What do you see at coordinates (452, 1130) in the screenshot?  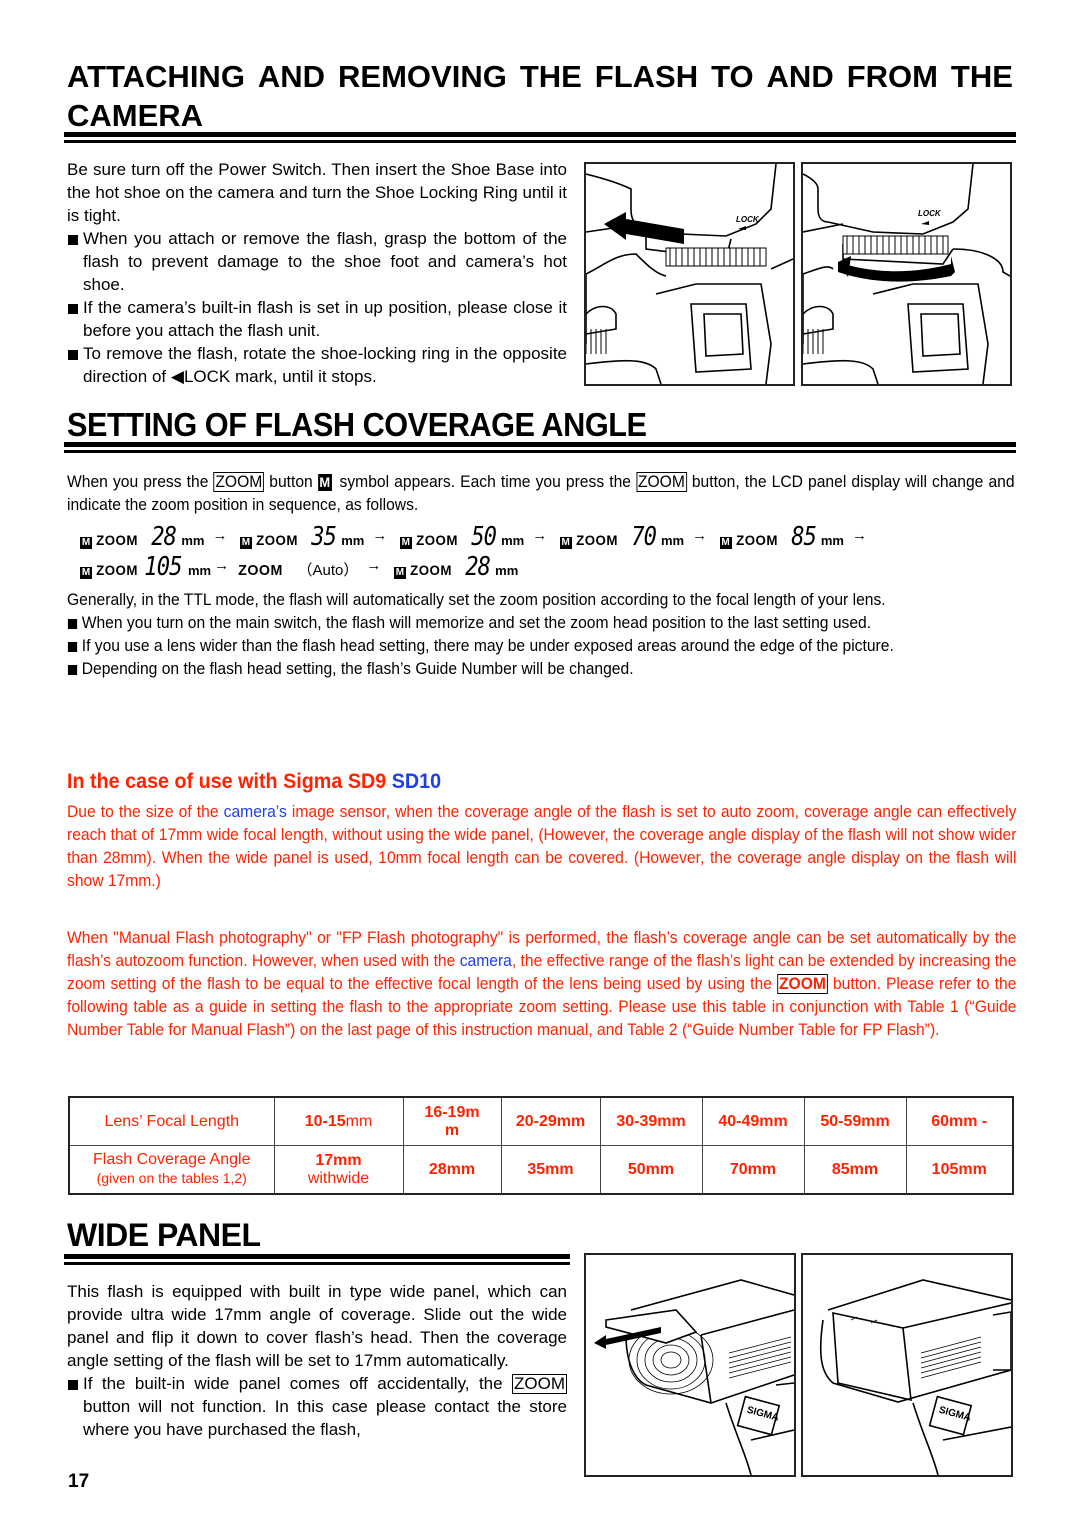 I see `cell-line: m` at bounding box center [452, 1130].